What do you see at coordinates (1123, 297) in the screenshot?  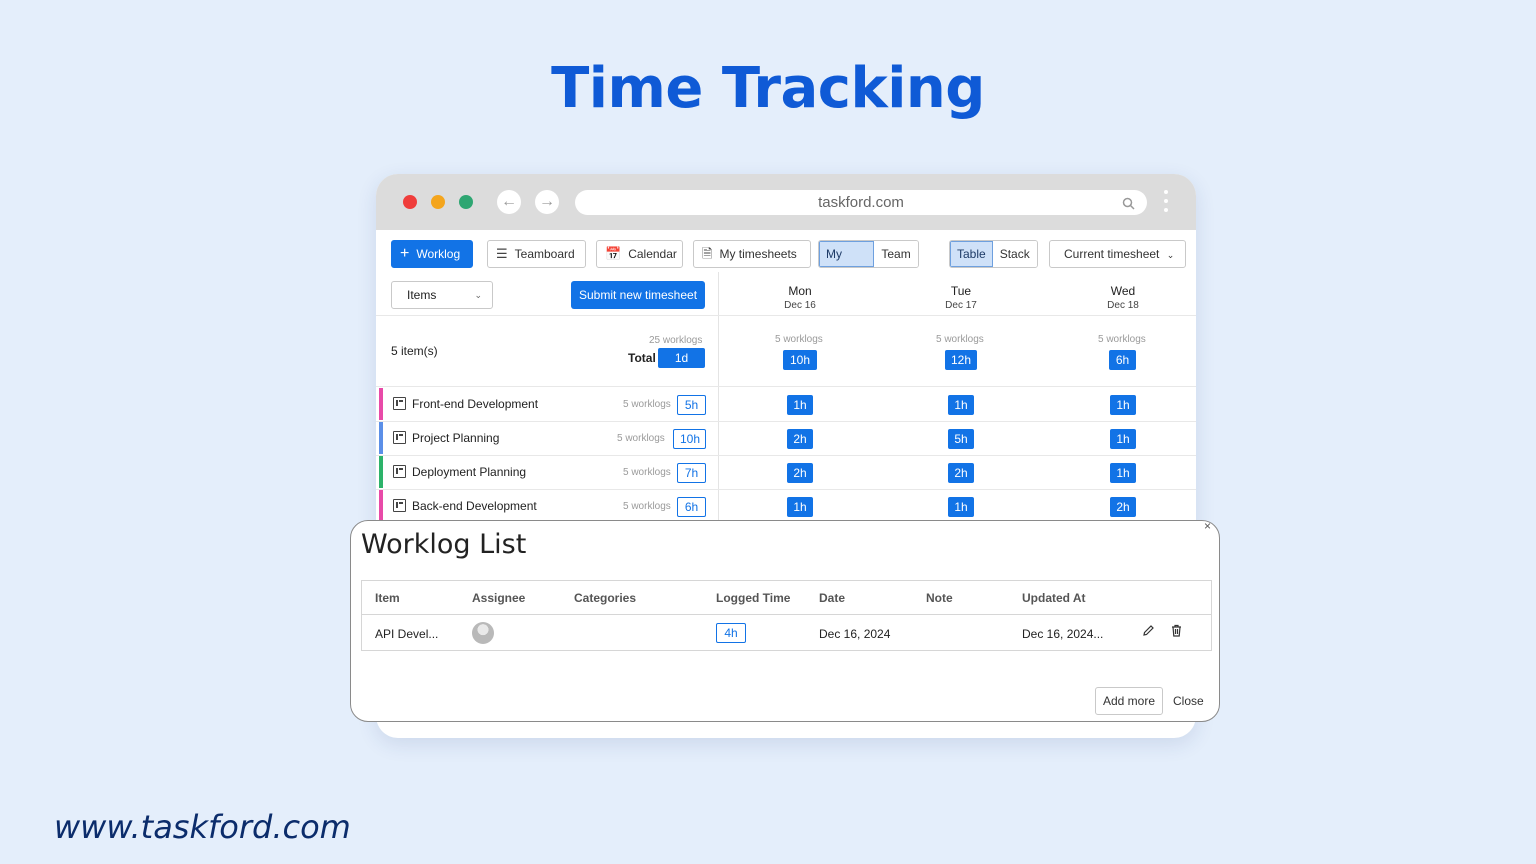 I see `day-header-wed: Wed Dec 18` at bounding box center [1123, 297].